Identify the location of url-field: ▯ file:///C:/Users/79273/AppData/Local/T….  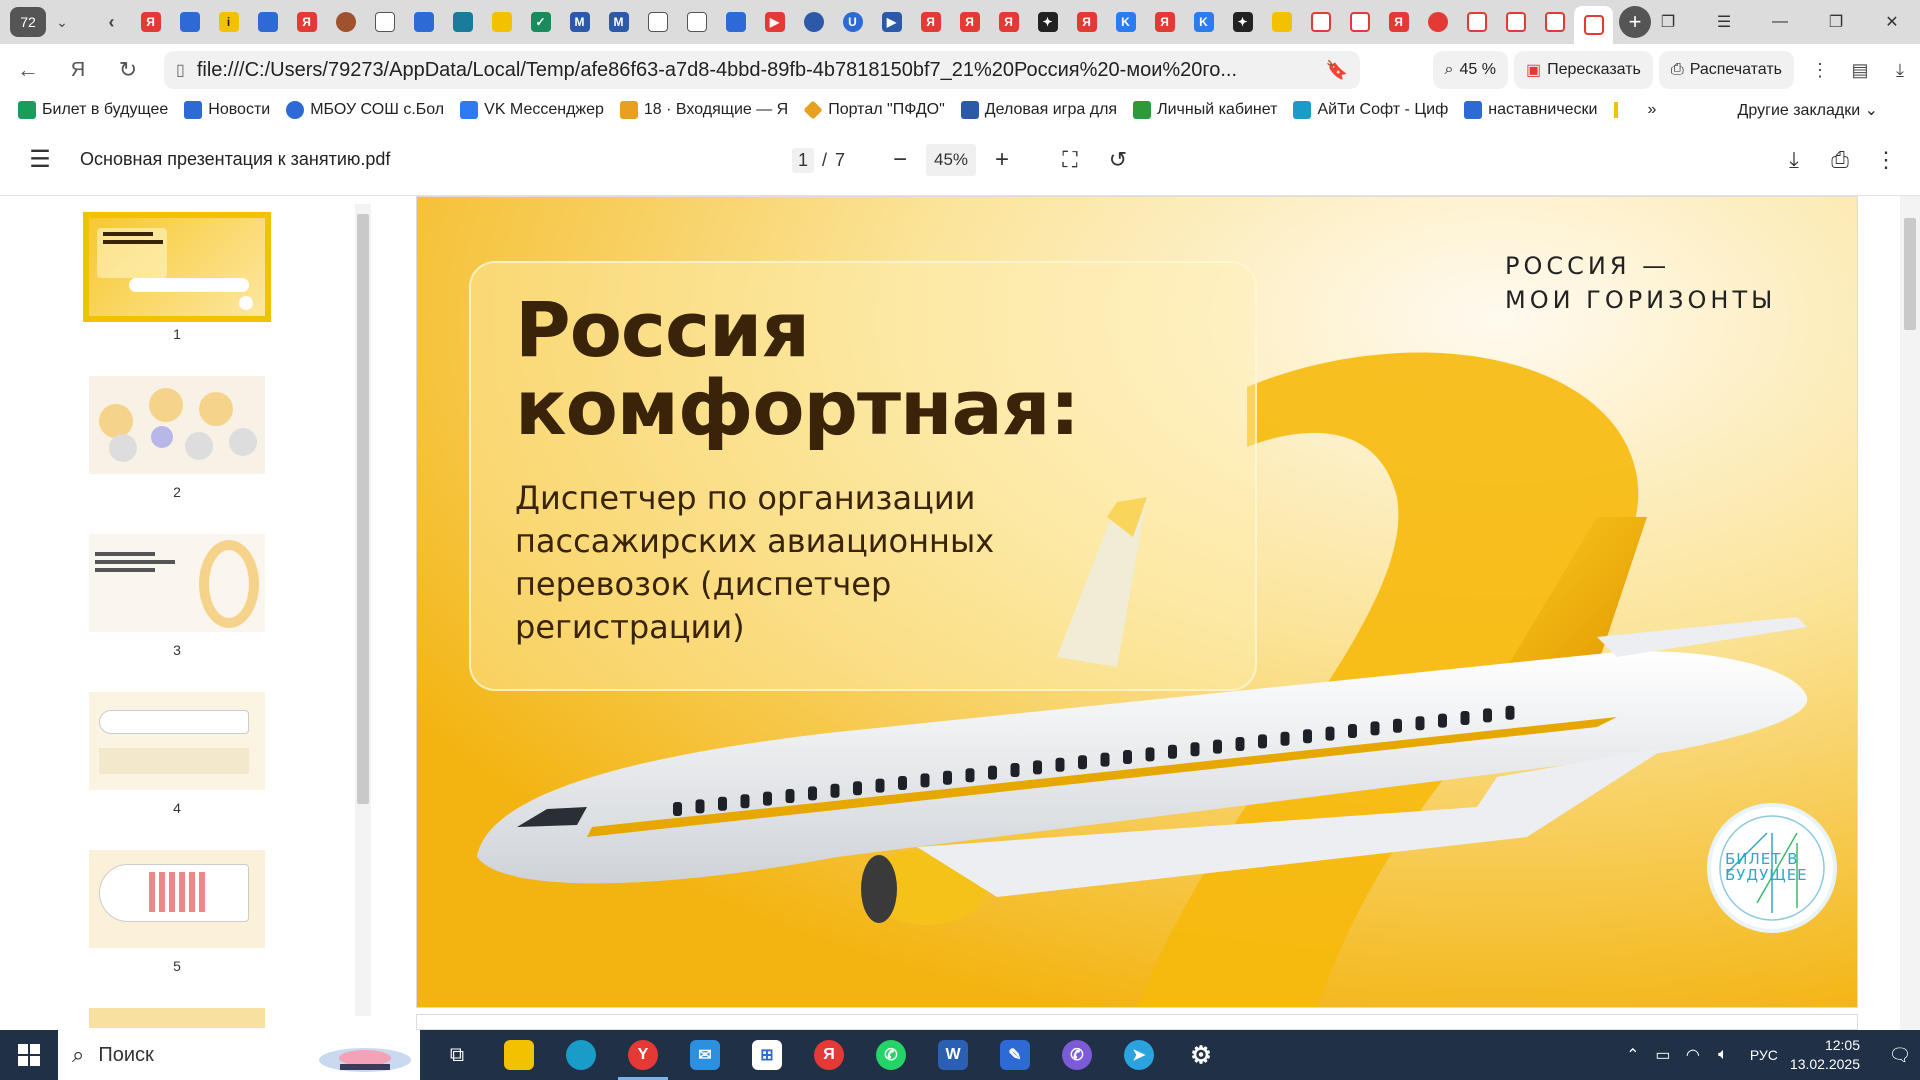
(762, 70).